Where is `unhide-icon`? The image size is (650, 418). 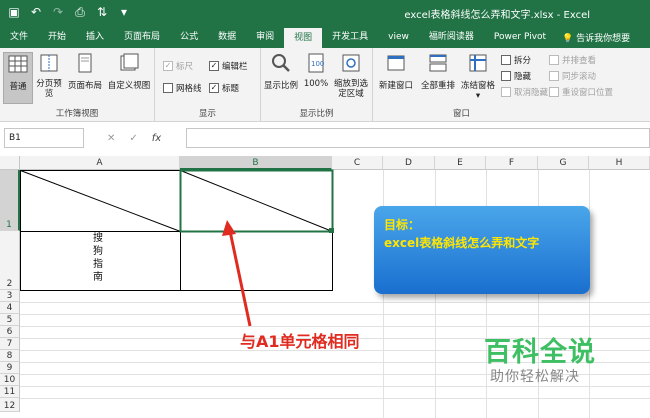 unhide-icon is located at coordinates (506, 92).